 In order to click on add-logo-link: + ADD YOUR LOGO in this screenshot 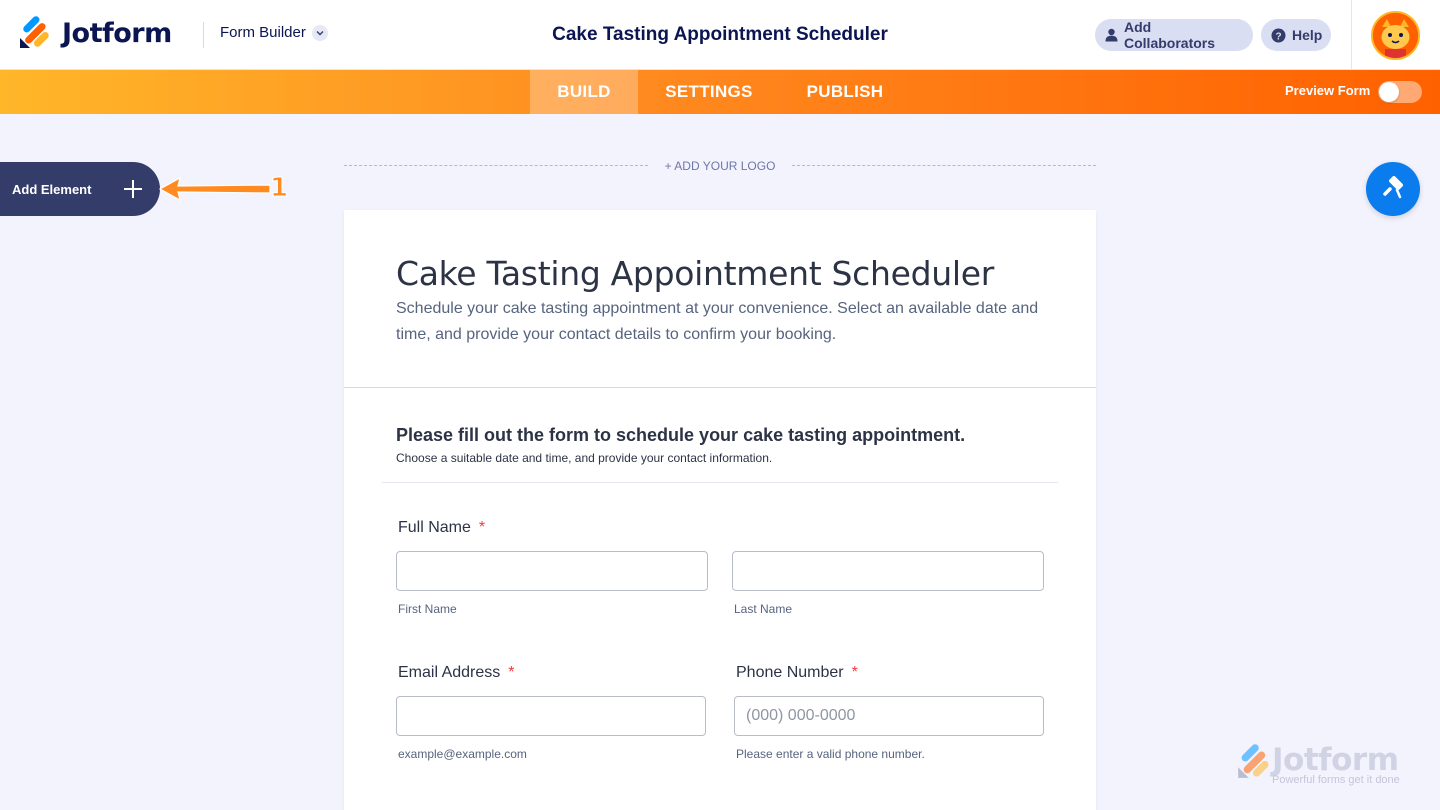, I will do `click(720, 166)`.